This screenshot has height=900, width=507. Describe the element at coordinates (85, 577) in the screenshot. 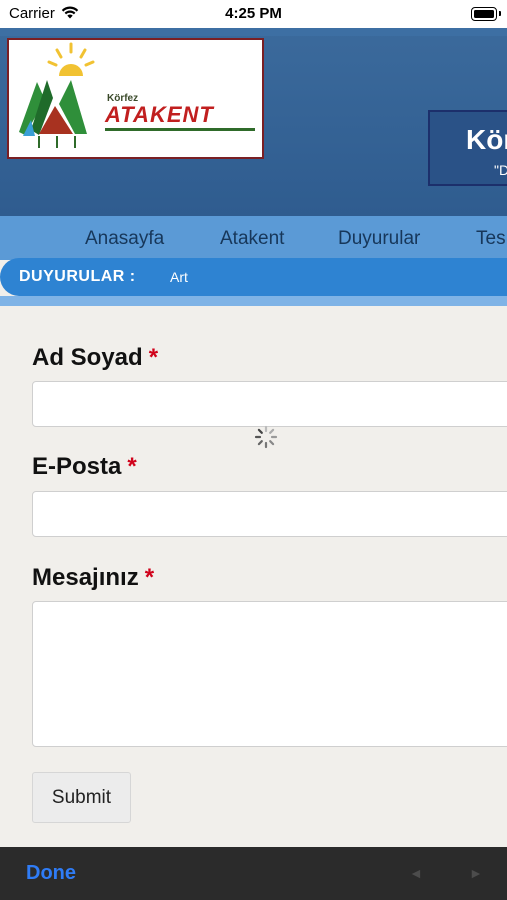

I see `message-label-text: Mesajınız` at that location.